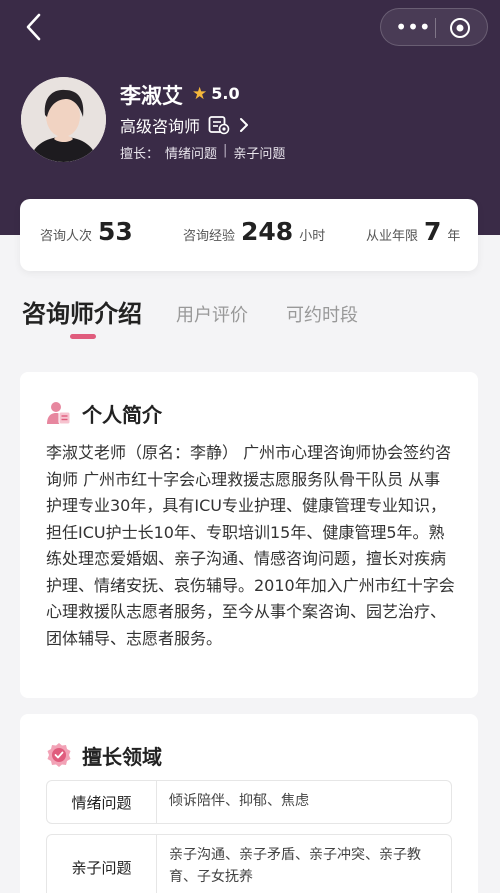  I want to click on avatar, so click(63, 119).